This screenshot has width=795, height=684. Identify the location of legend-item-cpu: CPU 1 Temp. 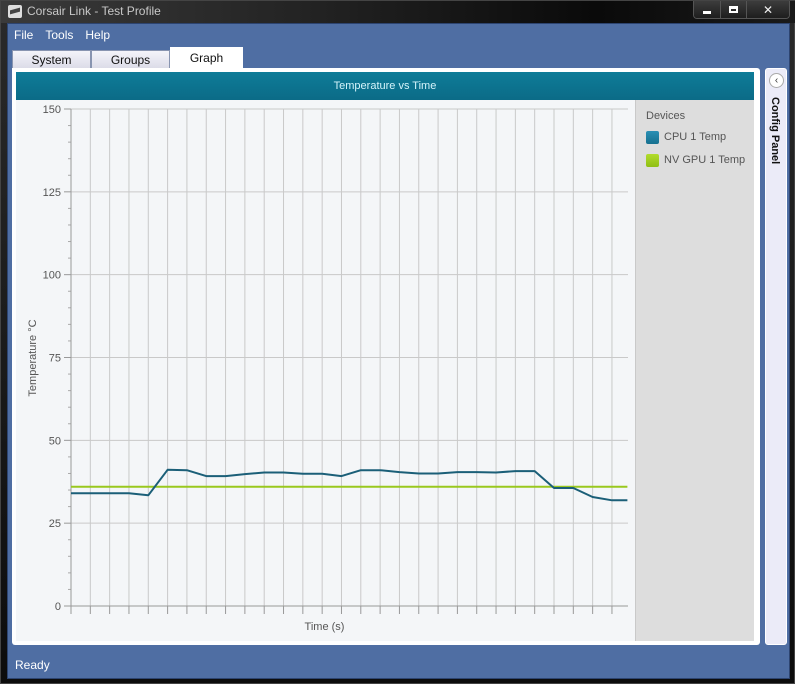
(686, 137).